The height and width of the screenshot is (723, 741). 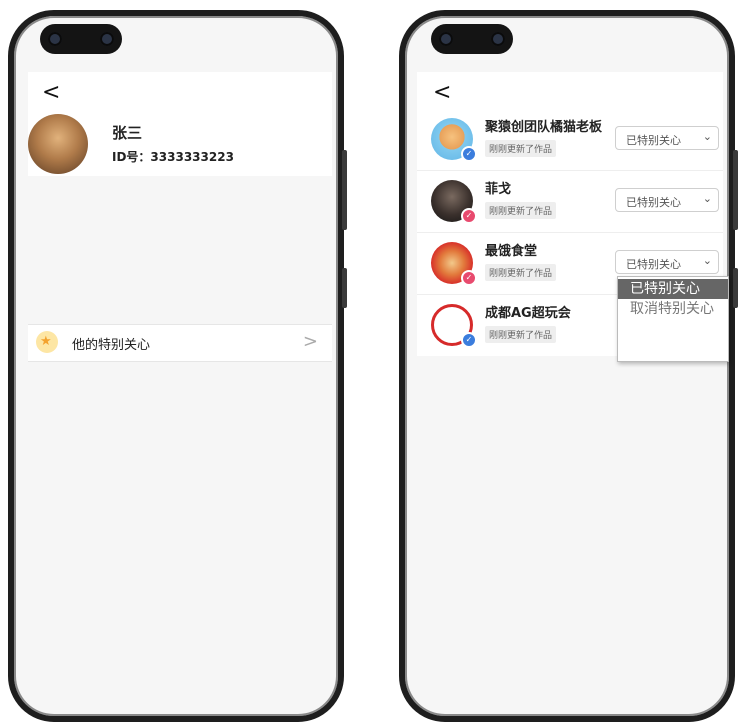 What do you see at coordinates (673, 309) in the screenshot?
I see `dropdown-option: 取消特别关心` at bounding box center [673, 309].